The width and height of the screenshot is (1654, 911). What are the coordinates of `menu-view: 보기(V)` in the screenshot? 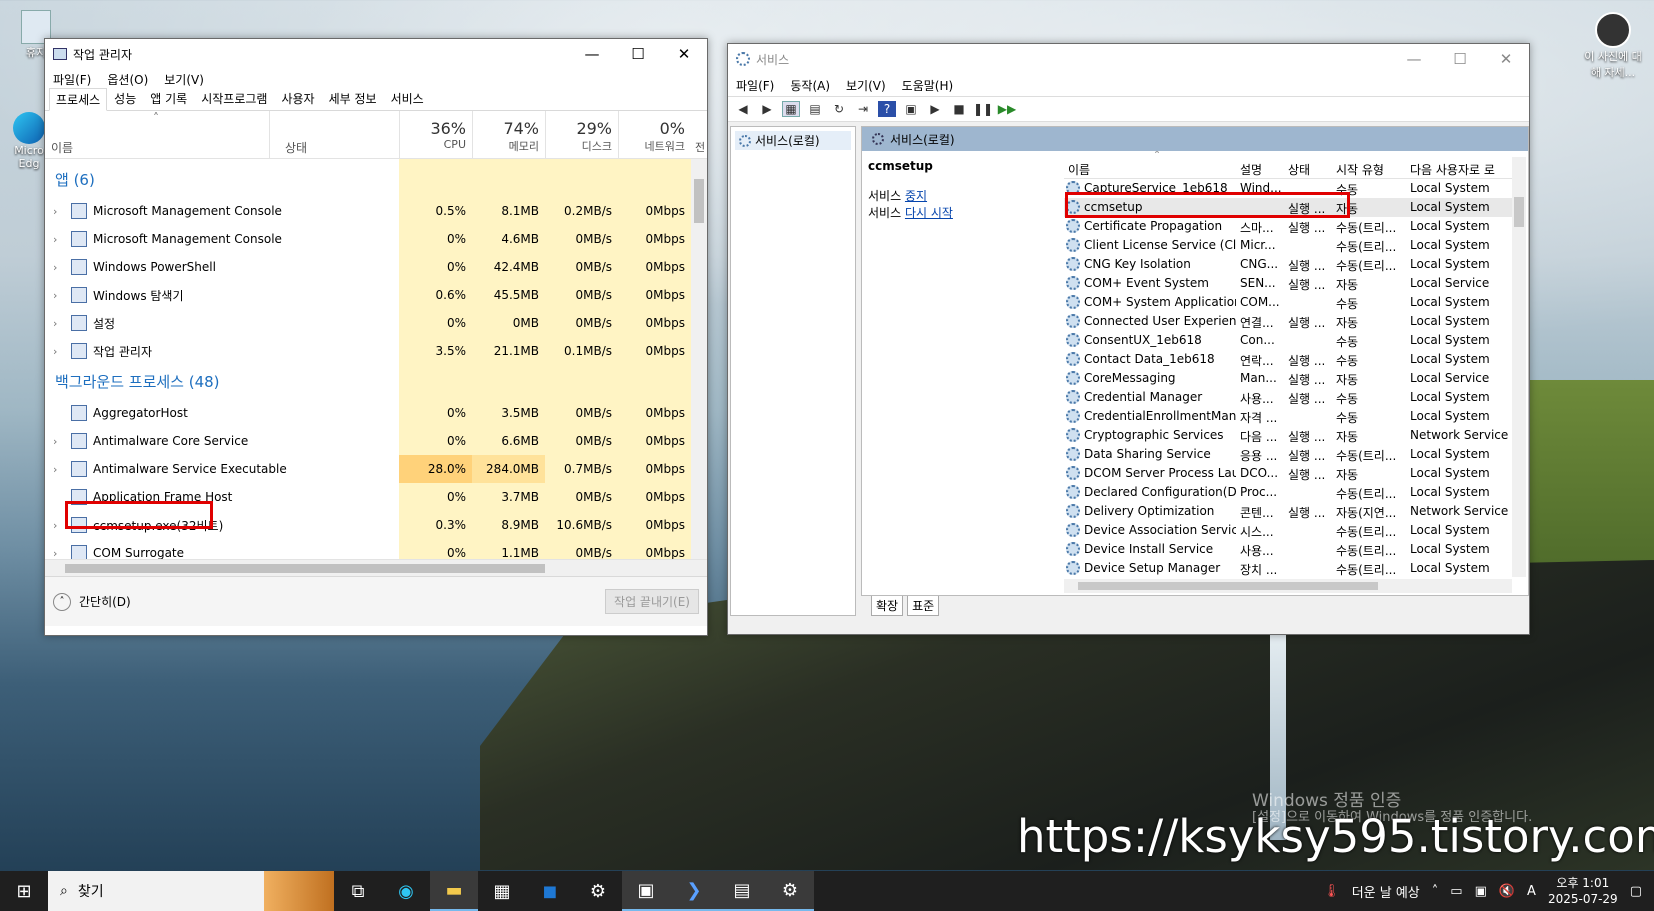 It's located at (866, 85).